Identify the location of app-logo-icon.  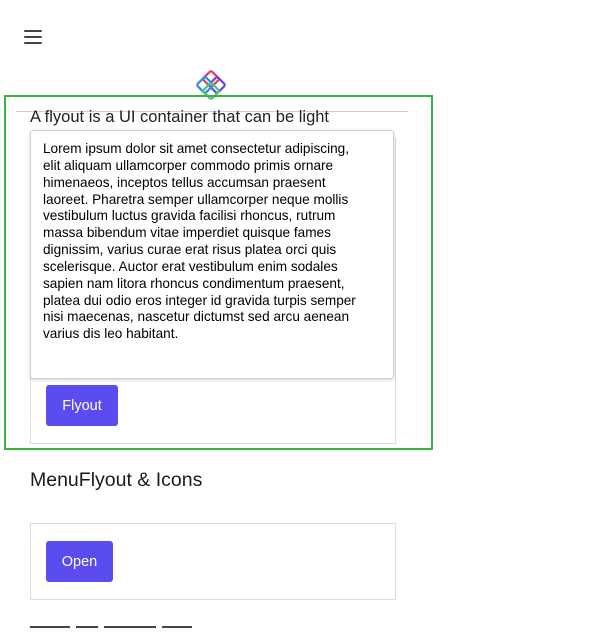
(211, 85).